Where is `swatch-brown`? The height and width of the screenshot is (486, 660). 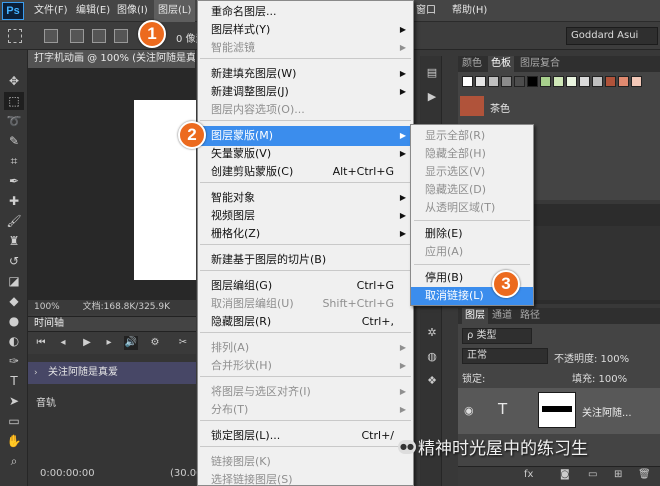 swatch-brown is located at coordinates (472, 106).